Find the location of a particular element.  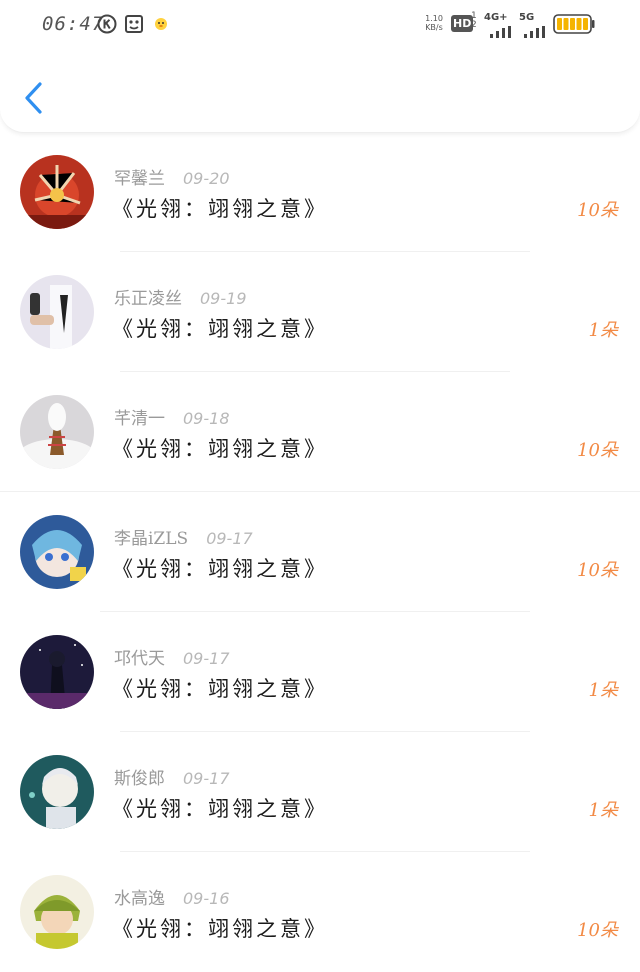

sender-line: 芊清一 09-18 is located at coordinates (172, 416).